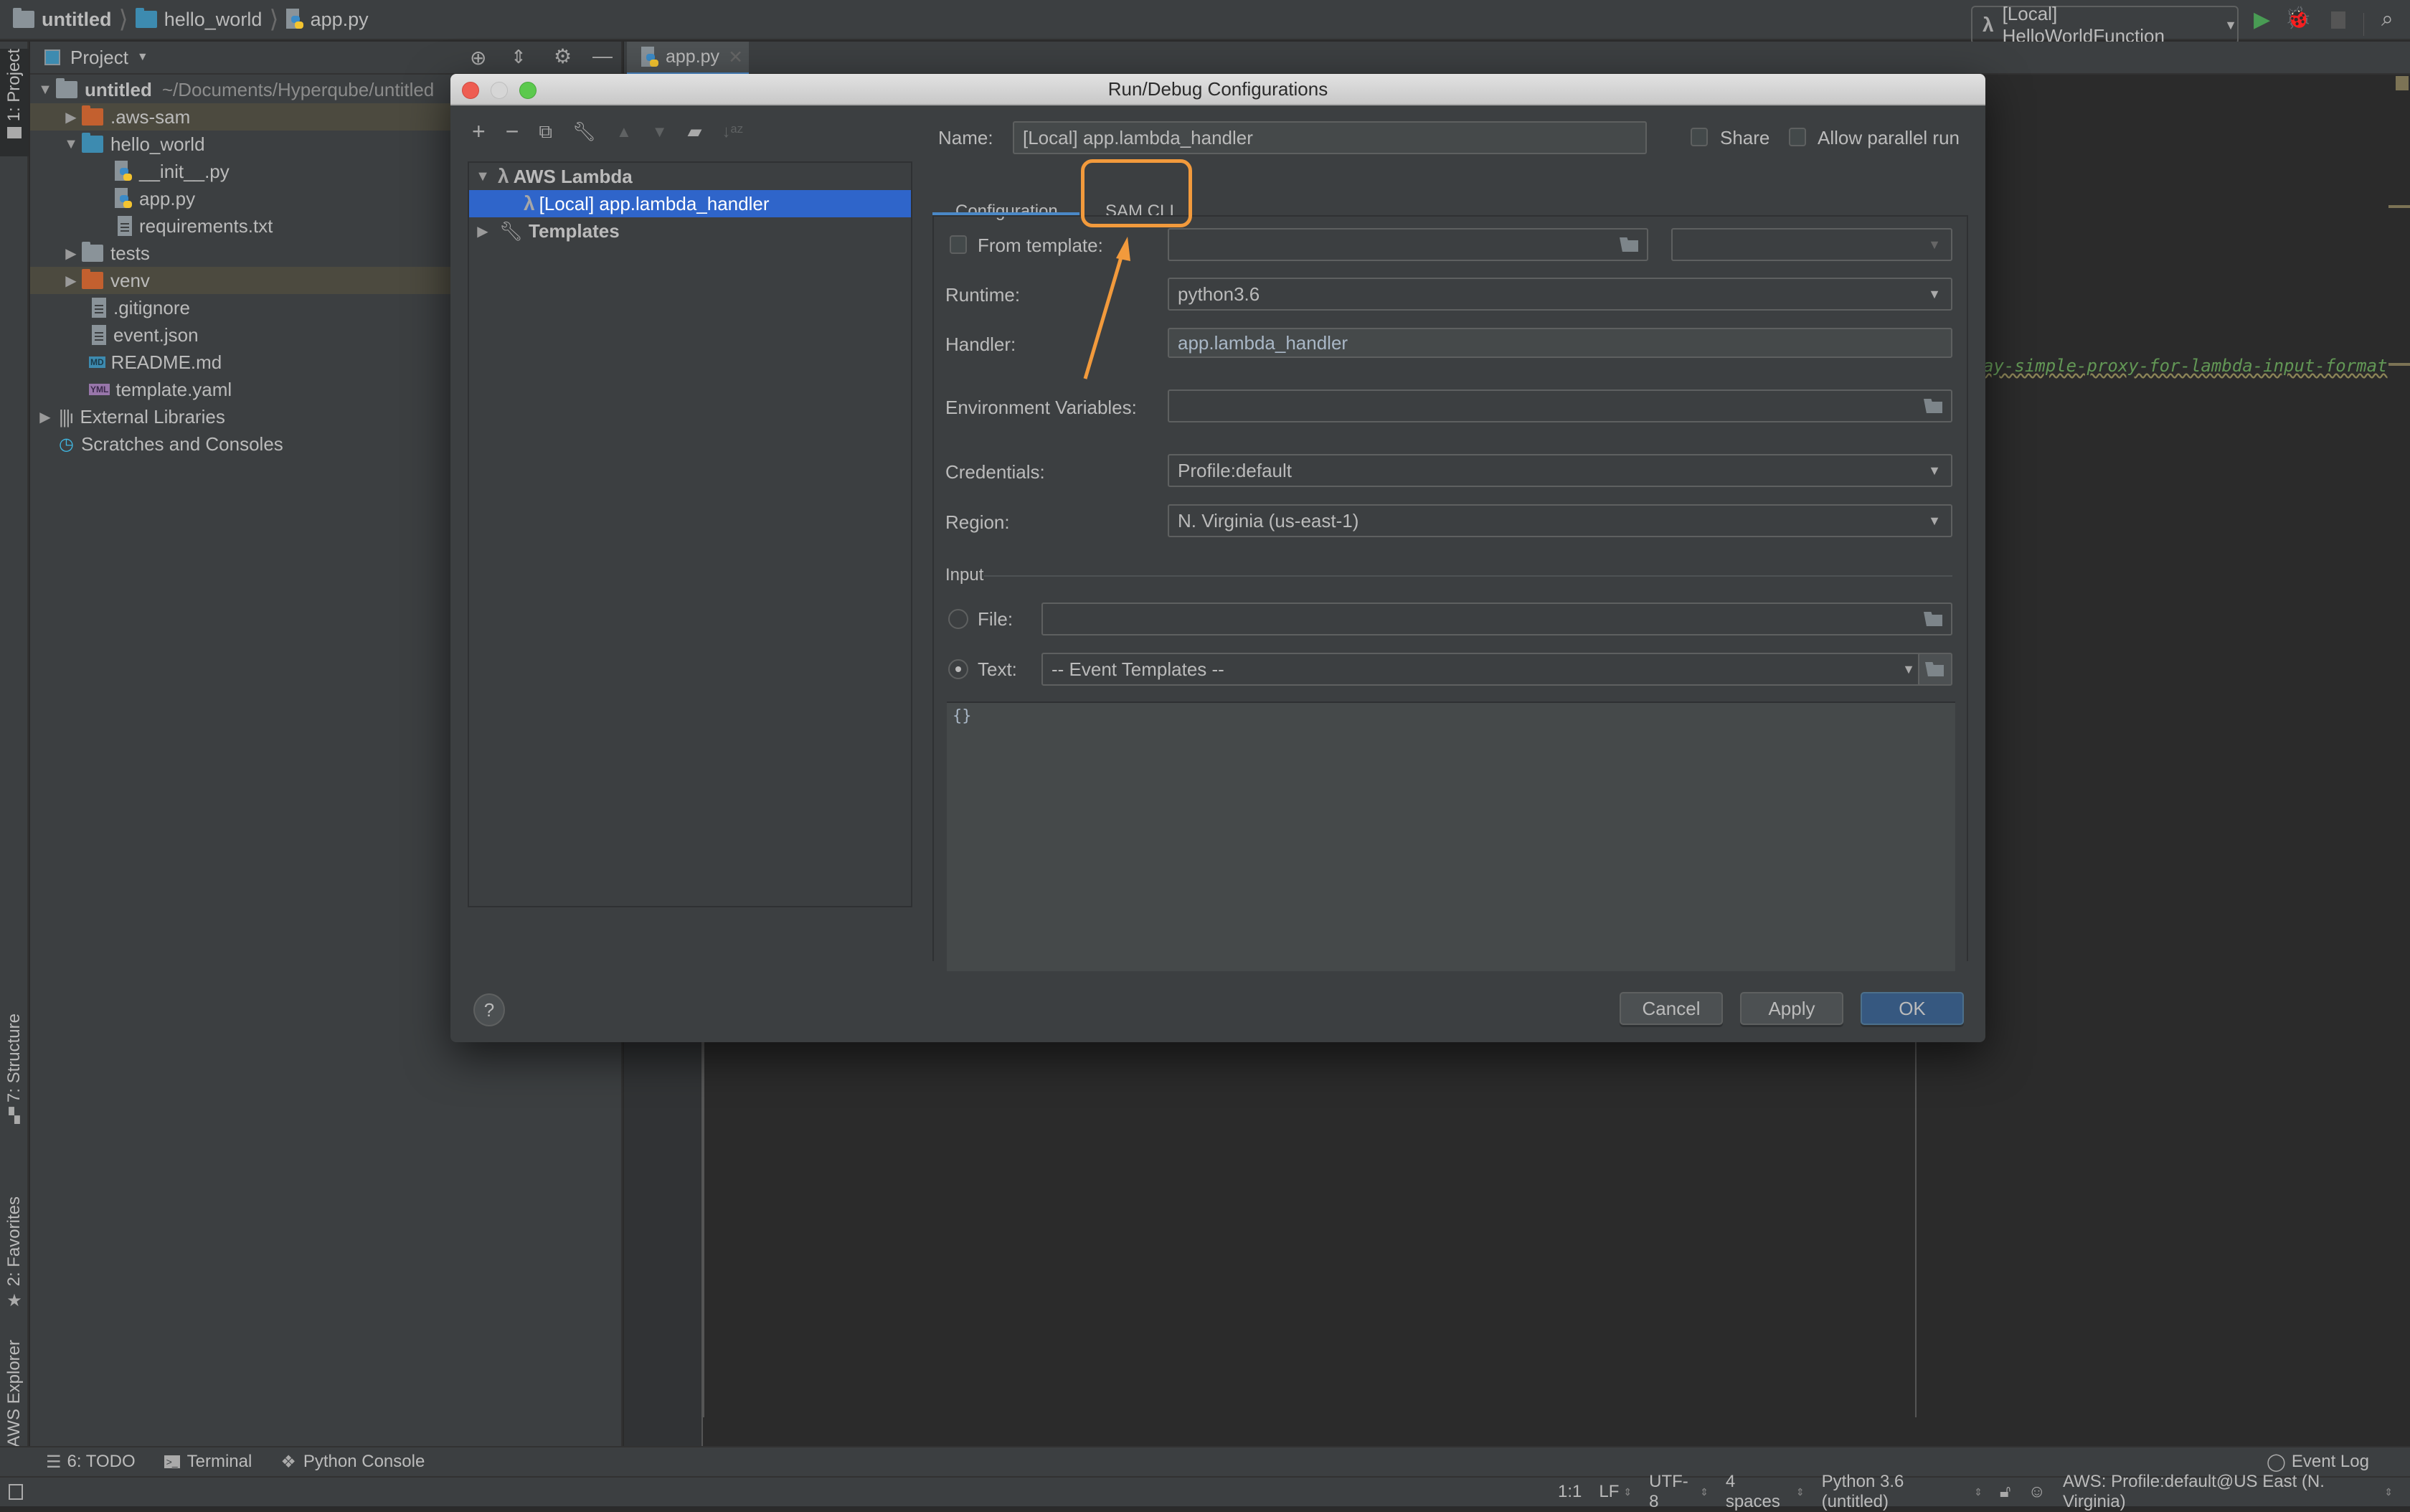  What do you see at coordinates (2105, 25) in the screenshot?
I see `run-configuration-selector: λ [Local] HelloWorldFunction ▼` at bounding box center [2105, 25].